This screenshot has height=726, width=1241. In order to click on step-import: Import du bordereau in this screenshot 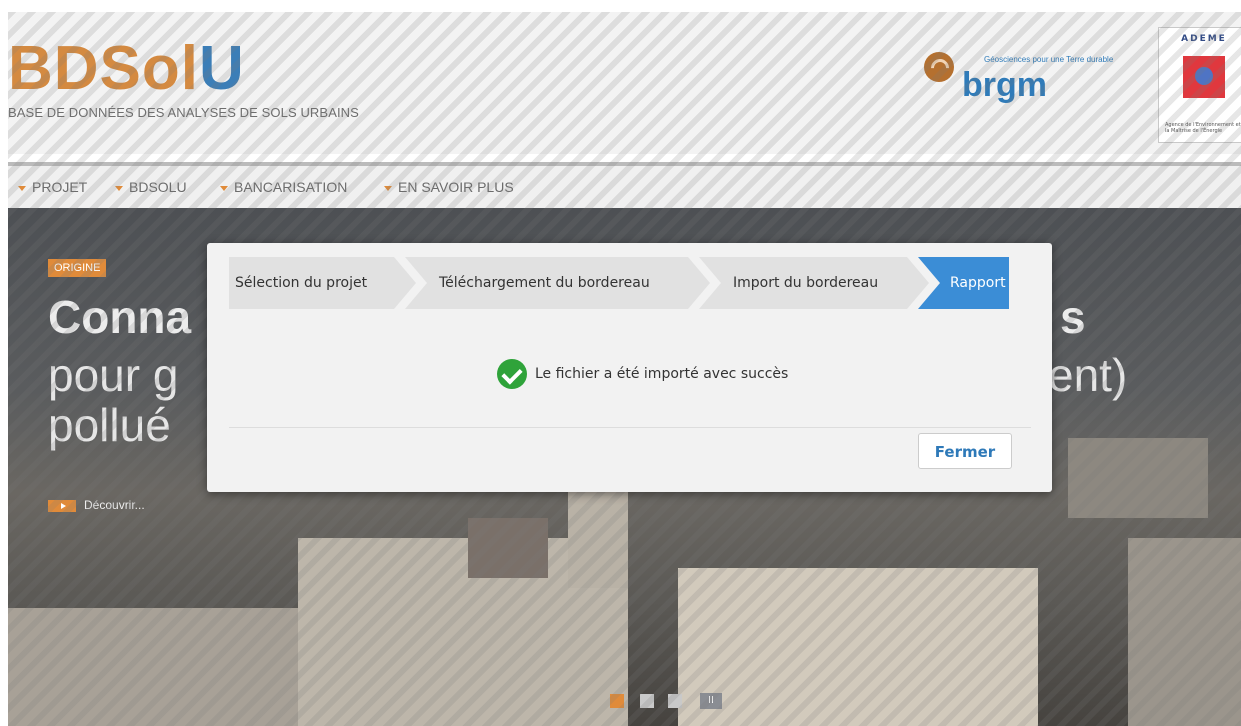, I will do `click(814, 283)`.